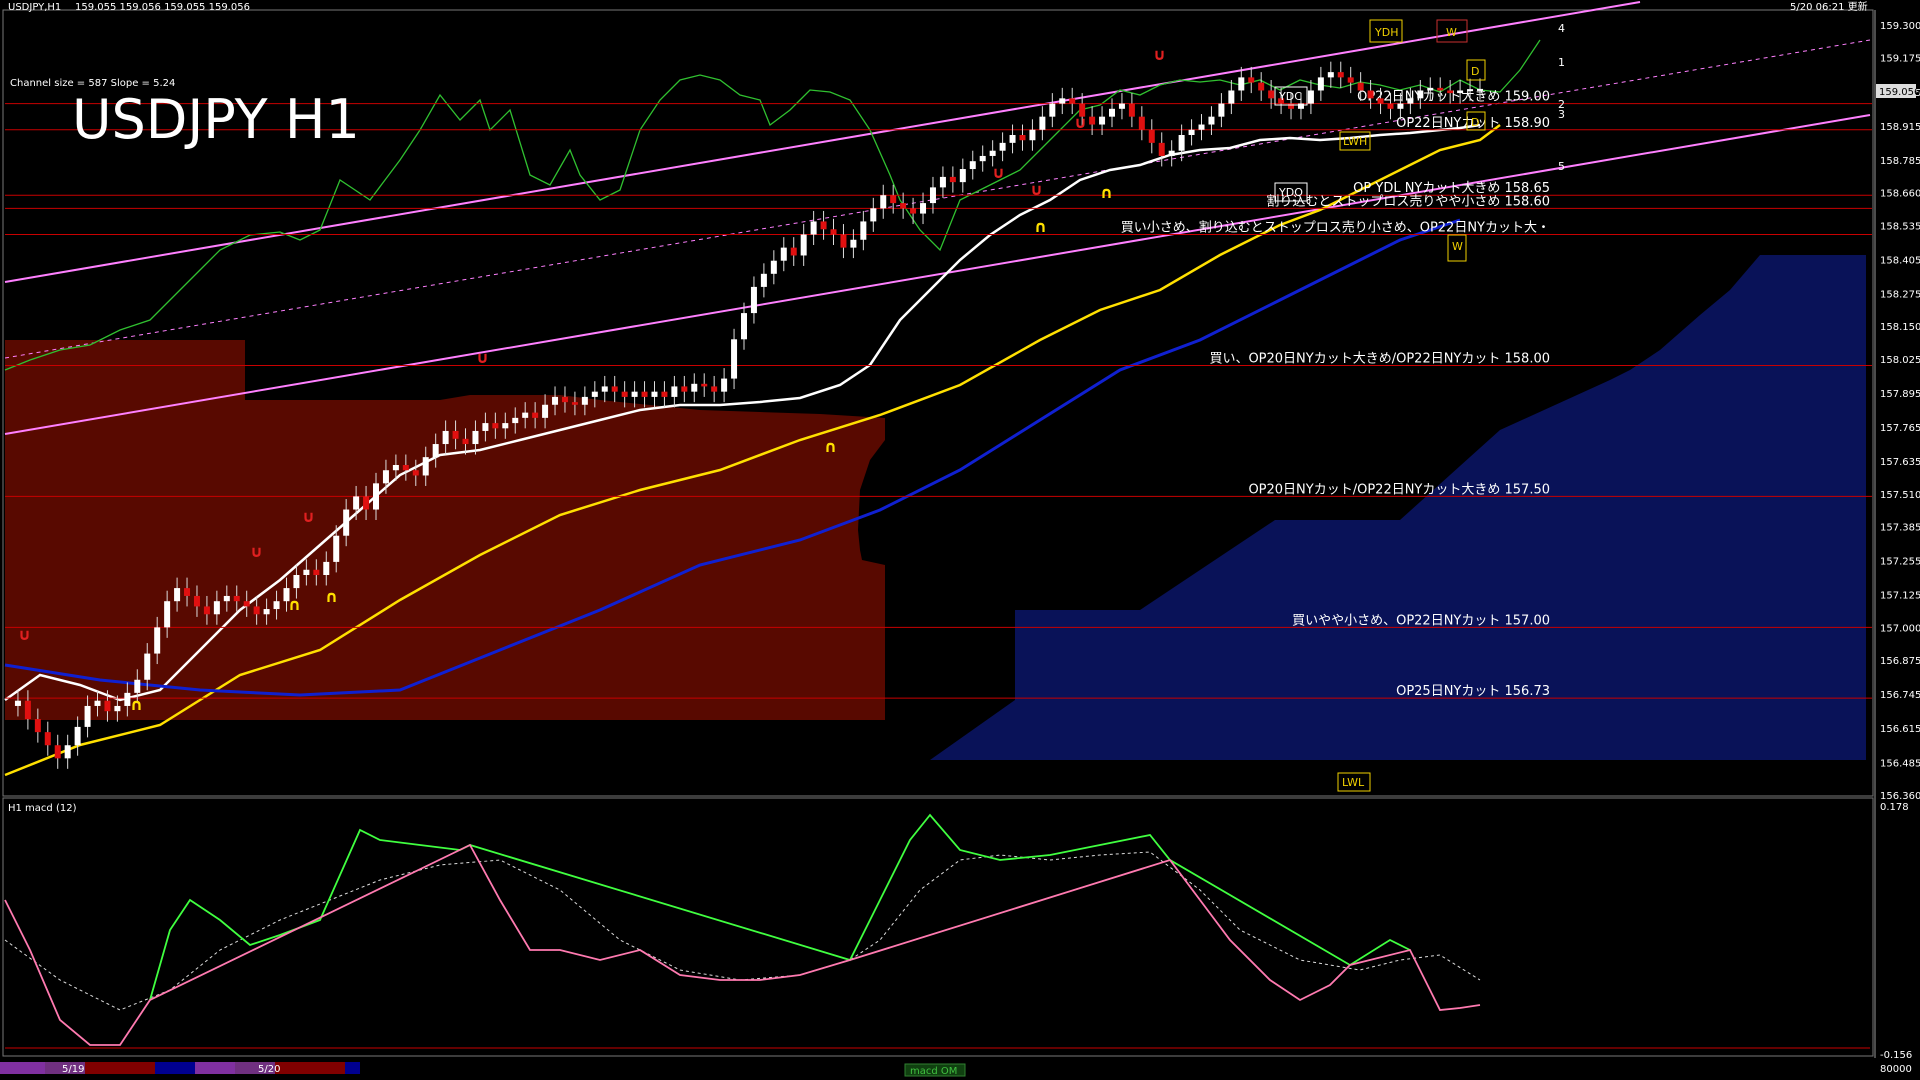 The width and height of the screenshot is (1920, 1080). Describe the element at coordinates (1900, 628) in the screenshot. I see `price-axis-label: 157.000` at that location.